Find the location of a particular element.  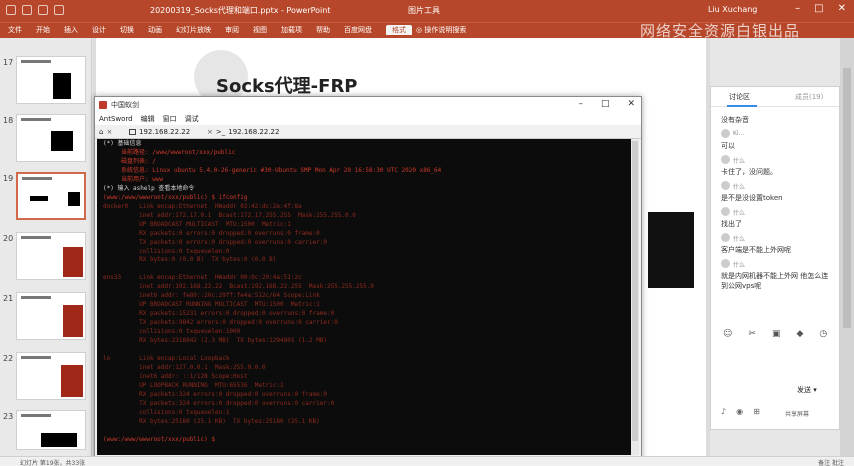

gift-icon: ◆ is located at coordinates (799, 334).